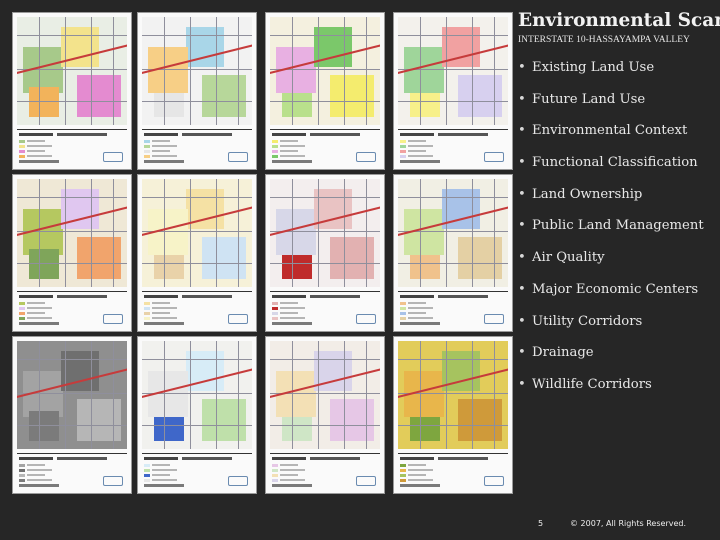 The height and width of the screenshot is (540, 720). What do you see at coordinates (72, 415) in the screenshot?
I see `map-thumbnail-environmental-context-relief` at bounding box center [72, 415].